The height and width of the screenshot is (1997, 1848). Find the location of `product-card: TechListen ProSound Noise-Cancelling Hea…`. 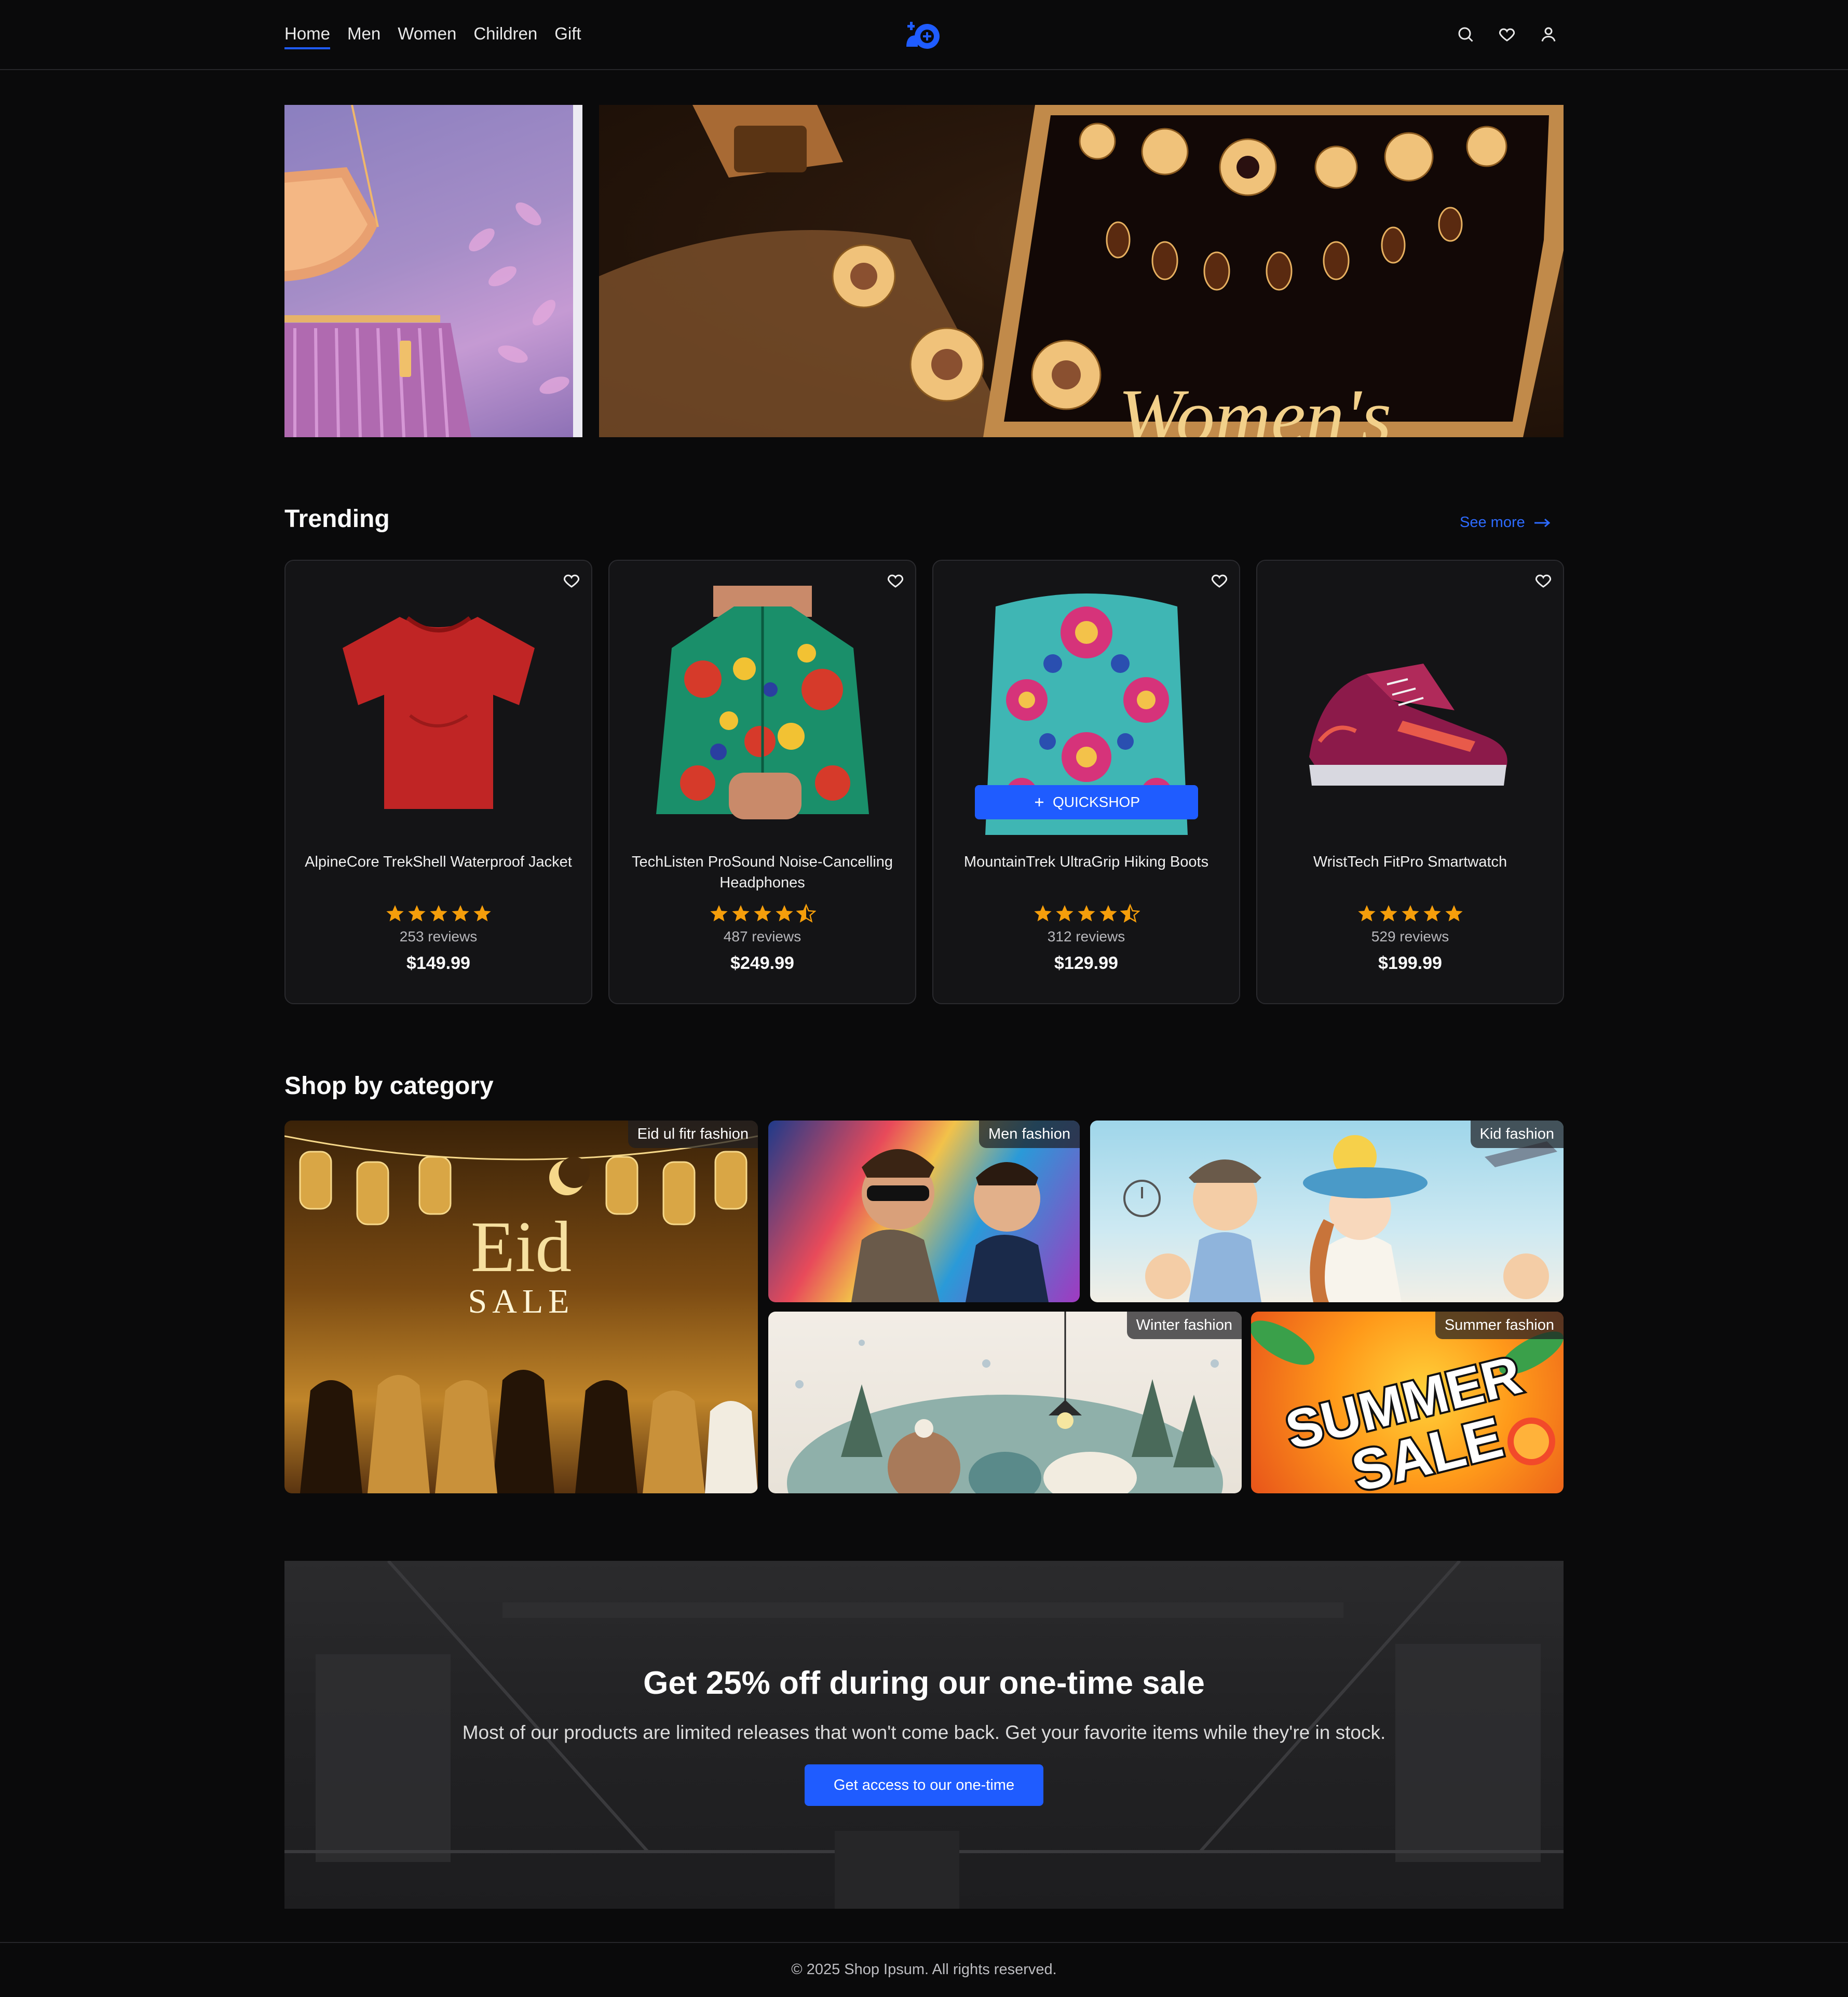

product-card: TechListen ProSound Noise-Cancelling Hea… is located at coordinates (762, 782).